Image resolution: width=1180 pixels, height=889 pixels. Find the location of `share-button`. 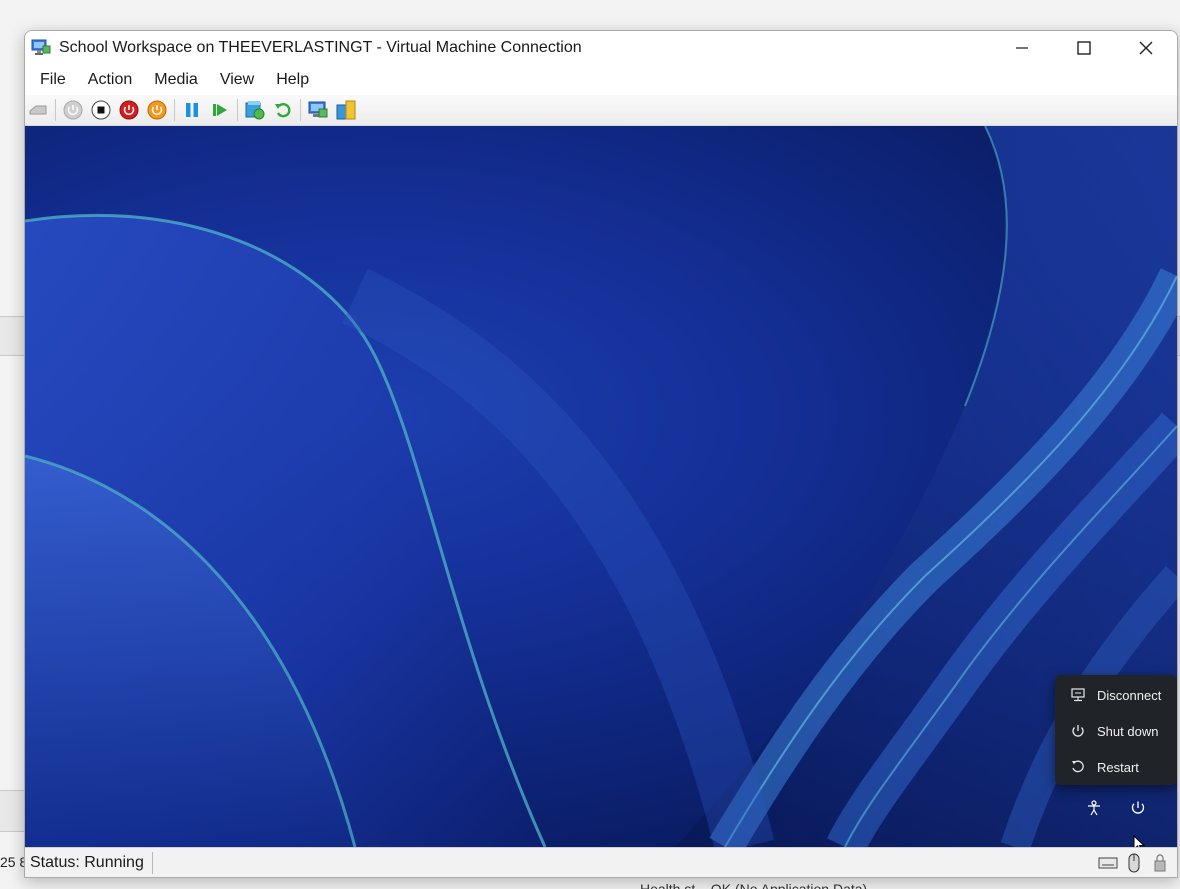

share-button is located at coordinates (346, 110).